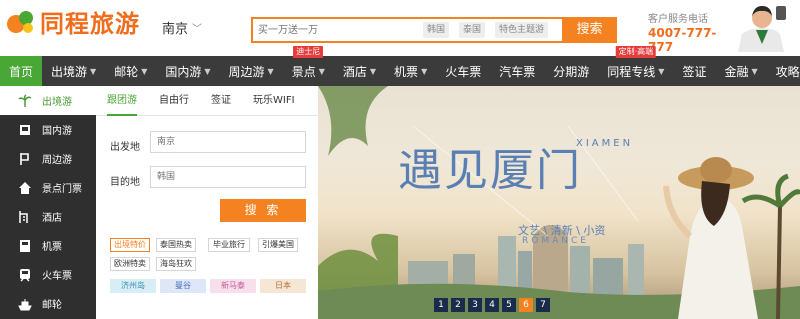  I want to click on nav-item-finance: 金融 ▼, so click(740, 71).